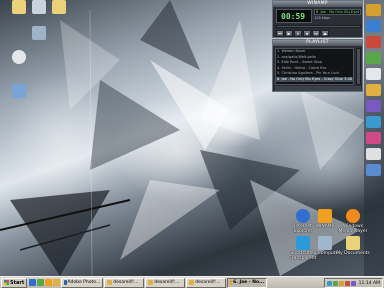 The image size is (384, 288). What do you see at coordinates (33, 282) in the screenshot?
I see `internet-explorer-icon` at bounding box center [33, 282].